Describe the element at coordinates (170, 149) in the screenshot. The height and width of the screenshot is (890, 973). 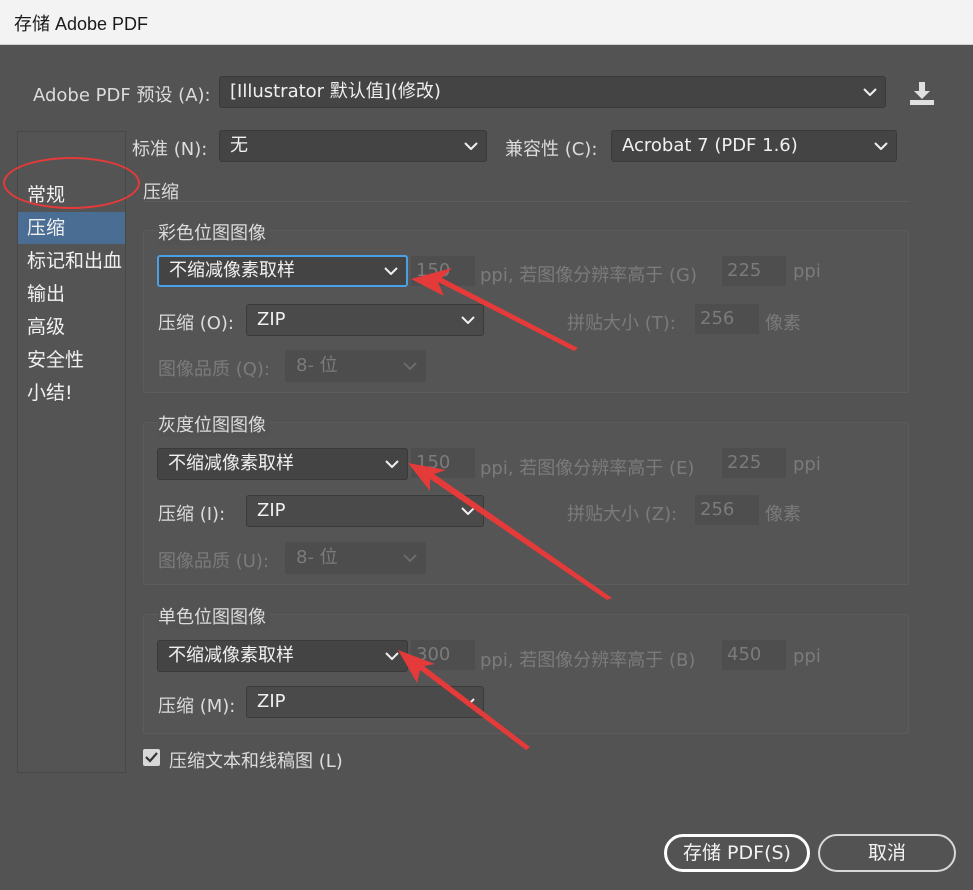
I see `standard-label: 标准 (N):` at that location.